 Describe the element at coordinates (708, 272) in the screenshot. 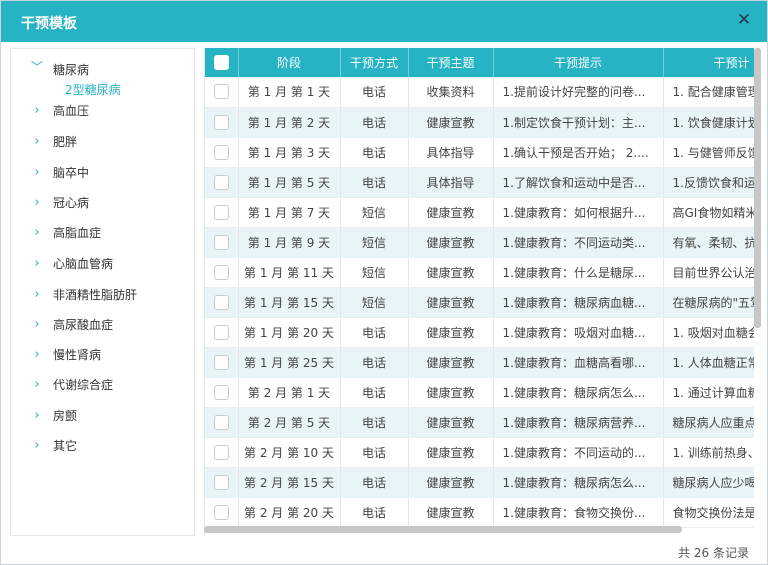

I see `cell-plan: 目前世界公认治` at that location.